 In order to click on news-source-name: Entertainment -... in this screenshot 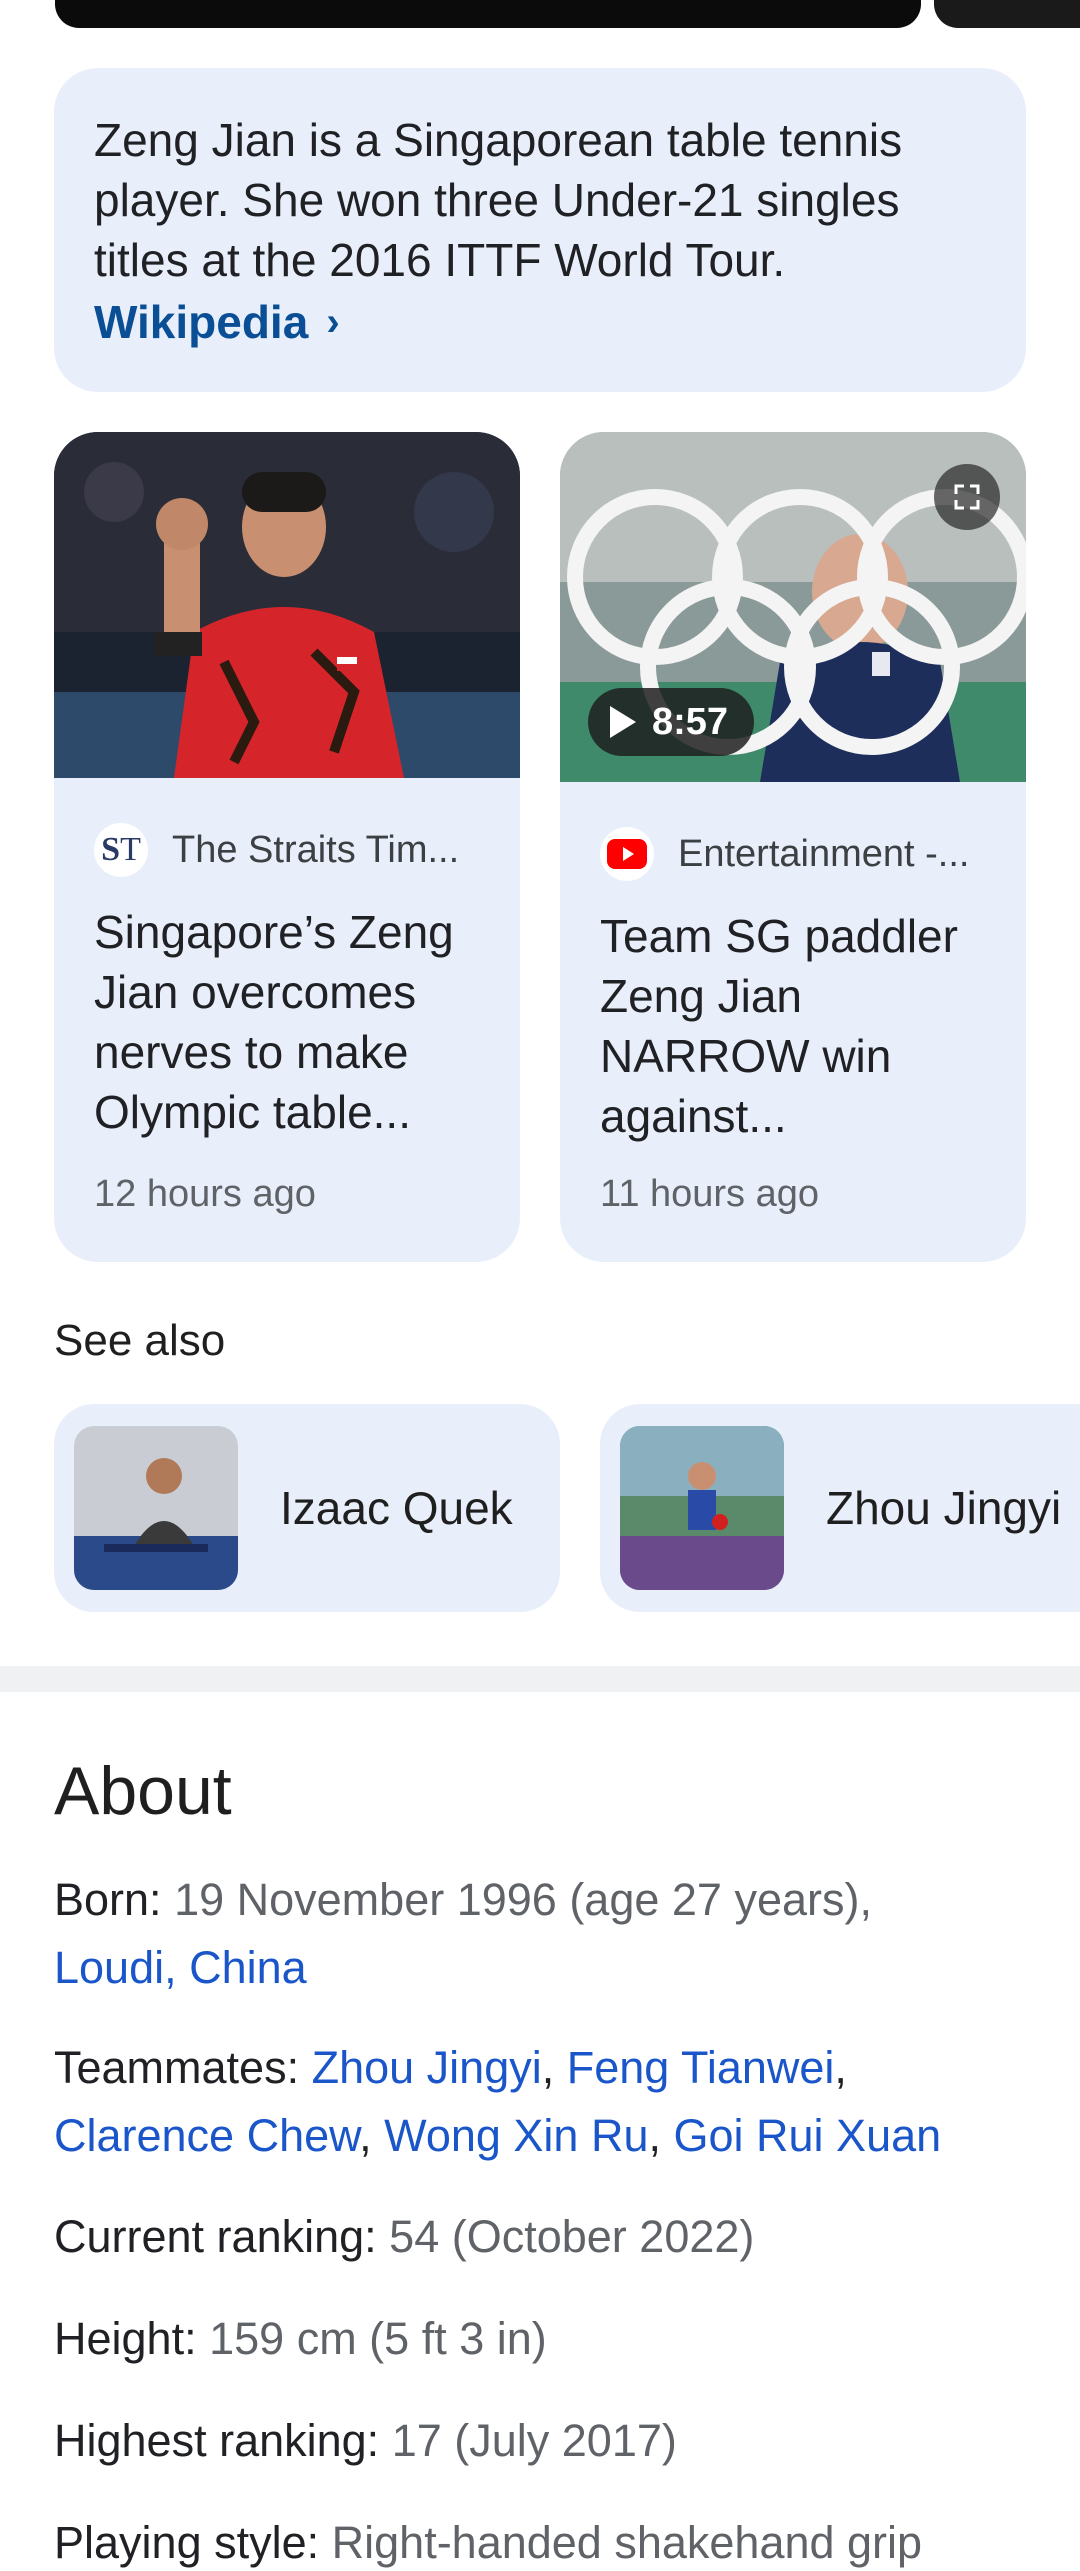, I will do `click(824, 853)`.